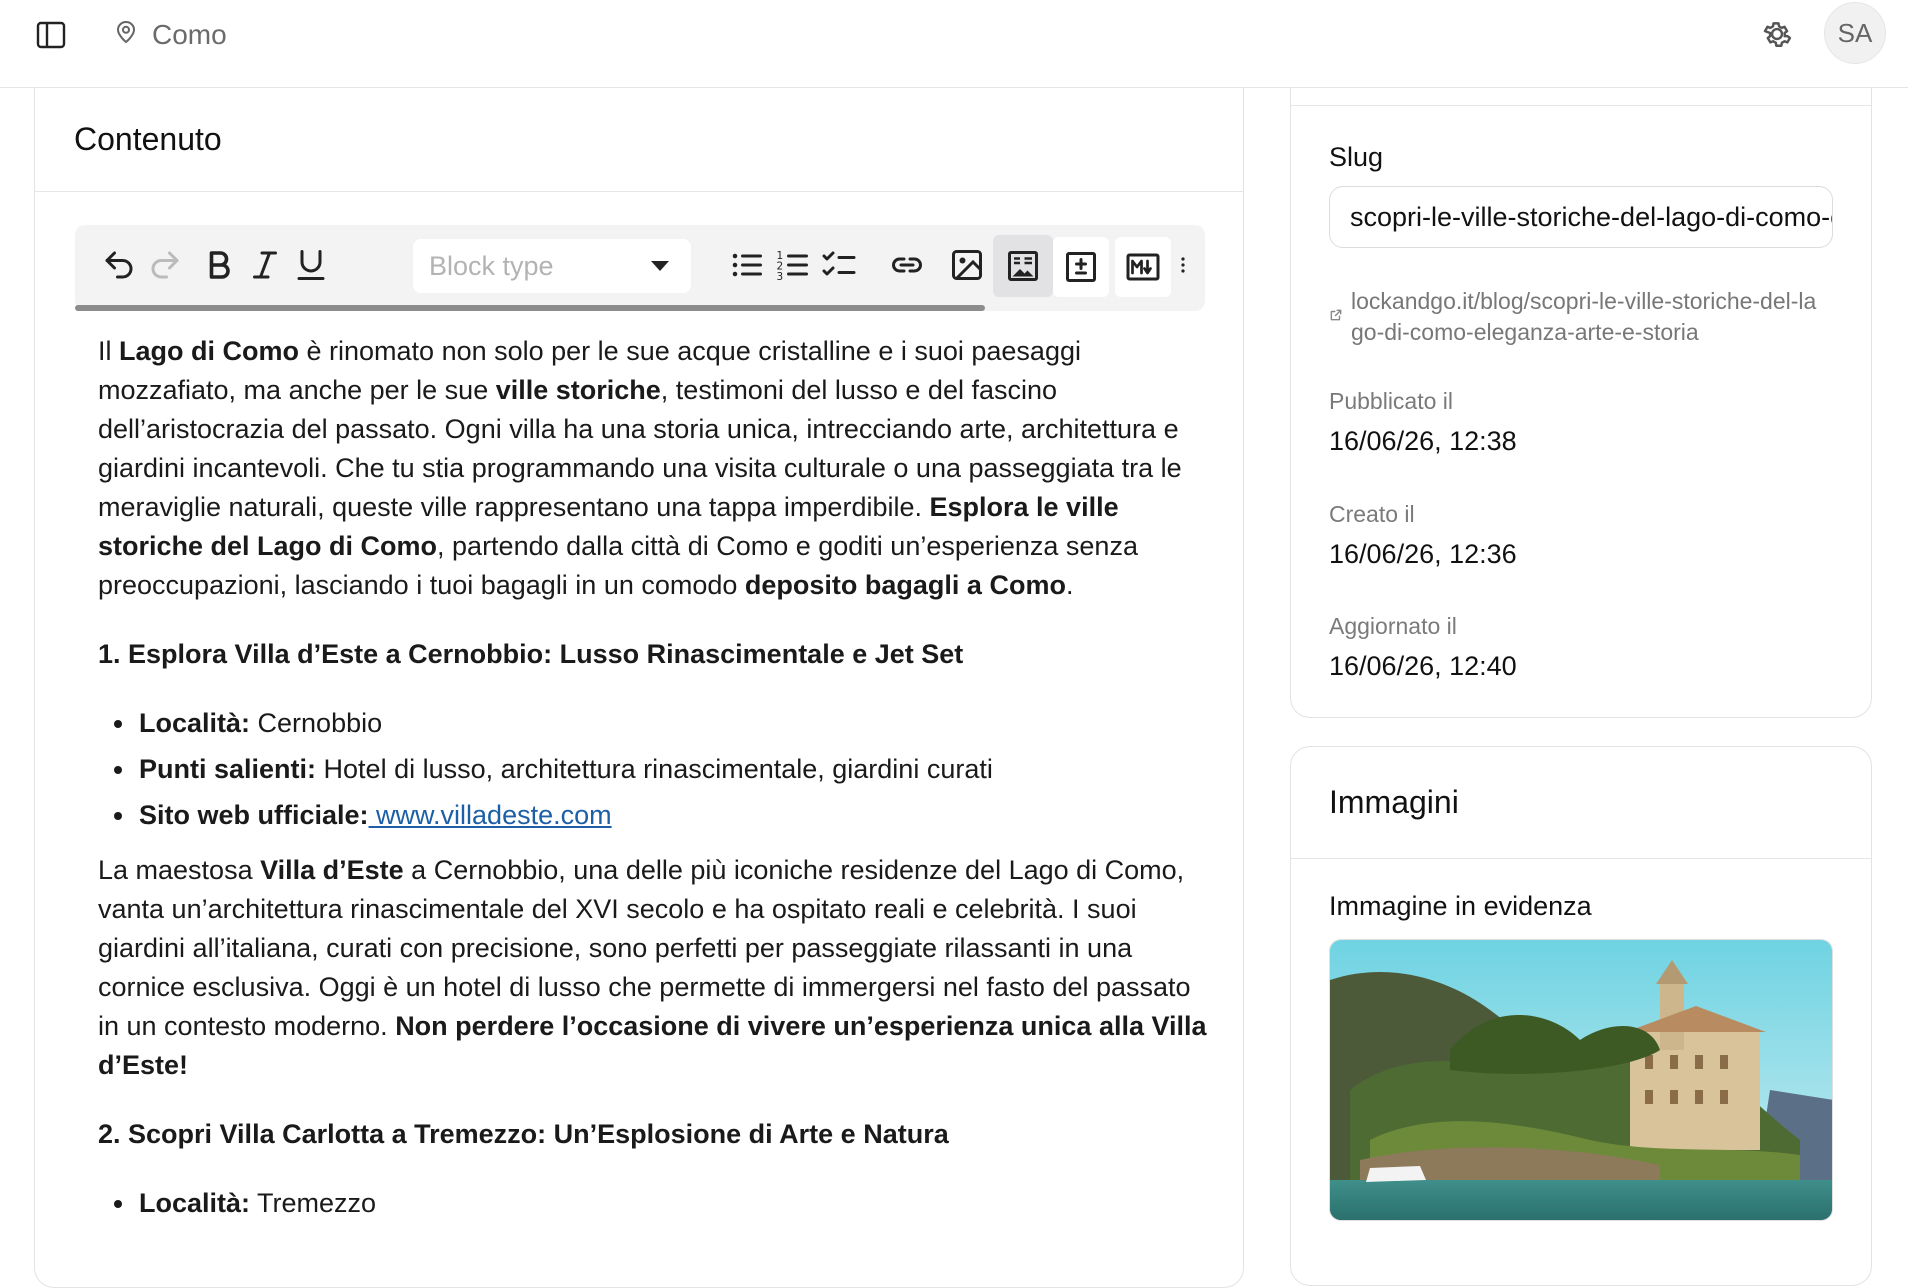  I want to click on images-card-header: Immagini, so click(1581, 803).